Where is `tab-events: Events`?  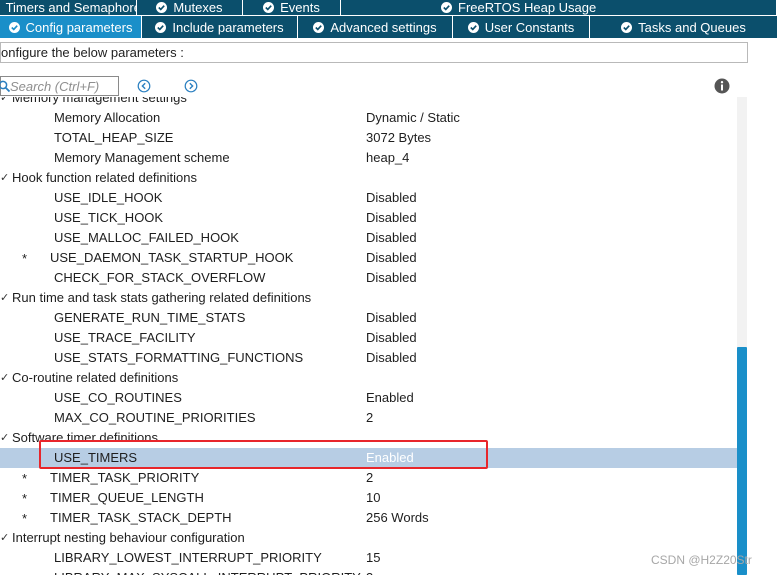 tab-events: Events is located at coordinates (292, 7).